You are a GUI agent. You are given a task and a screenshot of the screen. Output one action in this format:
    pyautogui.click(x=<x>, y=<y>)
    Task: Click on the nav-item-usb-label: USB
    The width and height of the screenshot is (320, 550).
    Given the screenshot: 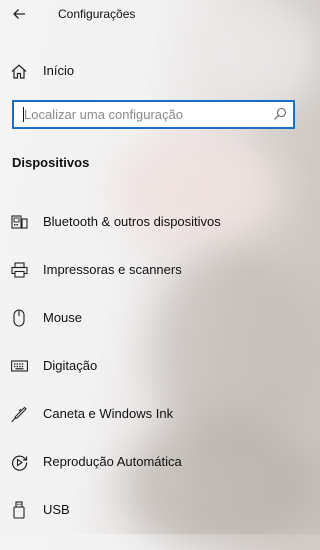 What is the action you would take?
    pyautogui.click(x=56, y=509)
    